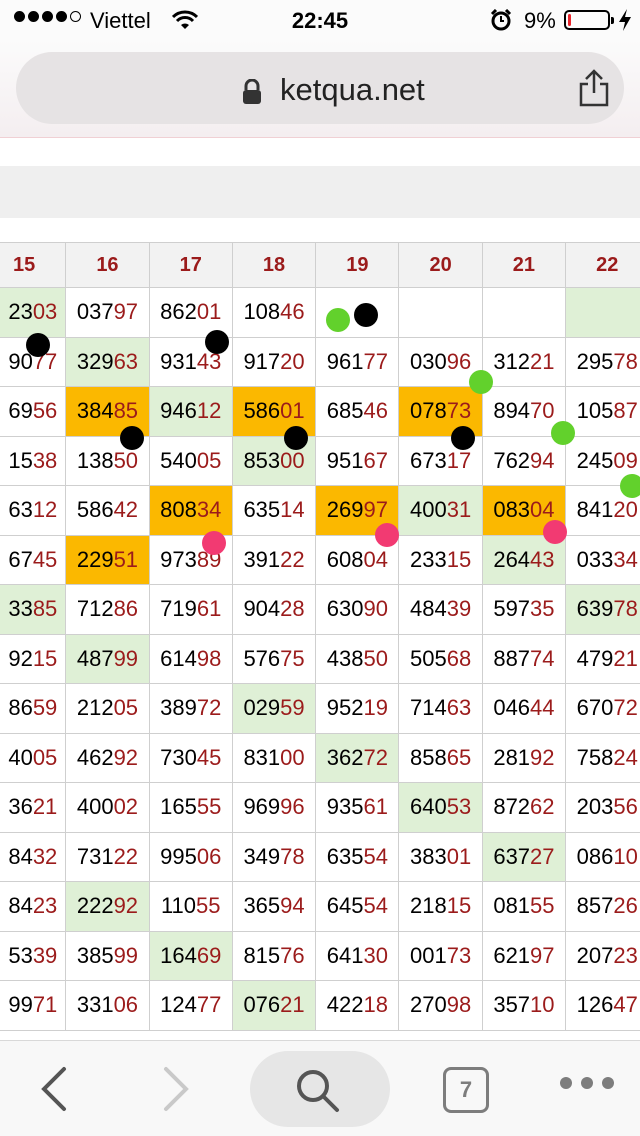 The width and height of the screenshot is (640, 1136). I want to click on result-cell: 22951, so click(107, 559).